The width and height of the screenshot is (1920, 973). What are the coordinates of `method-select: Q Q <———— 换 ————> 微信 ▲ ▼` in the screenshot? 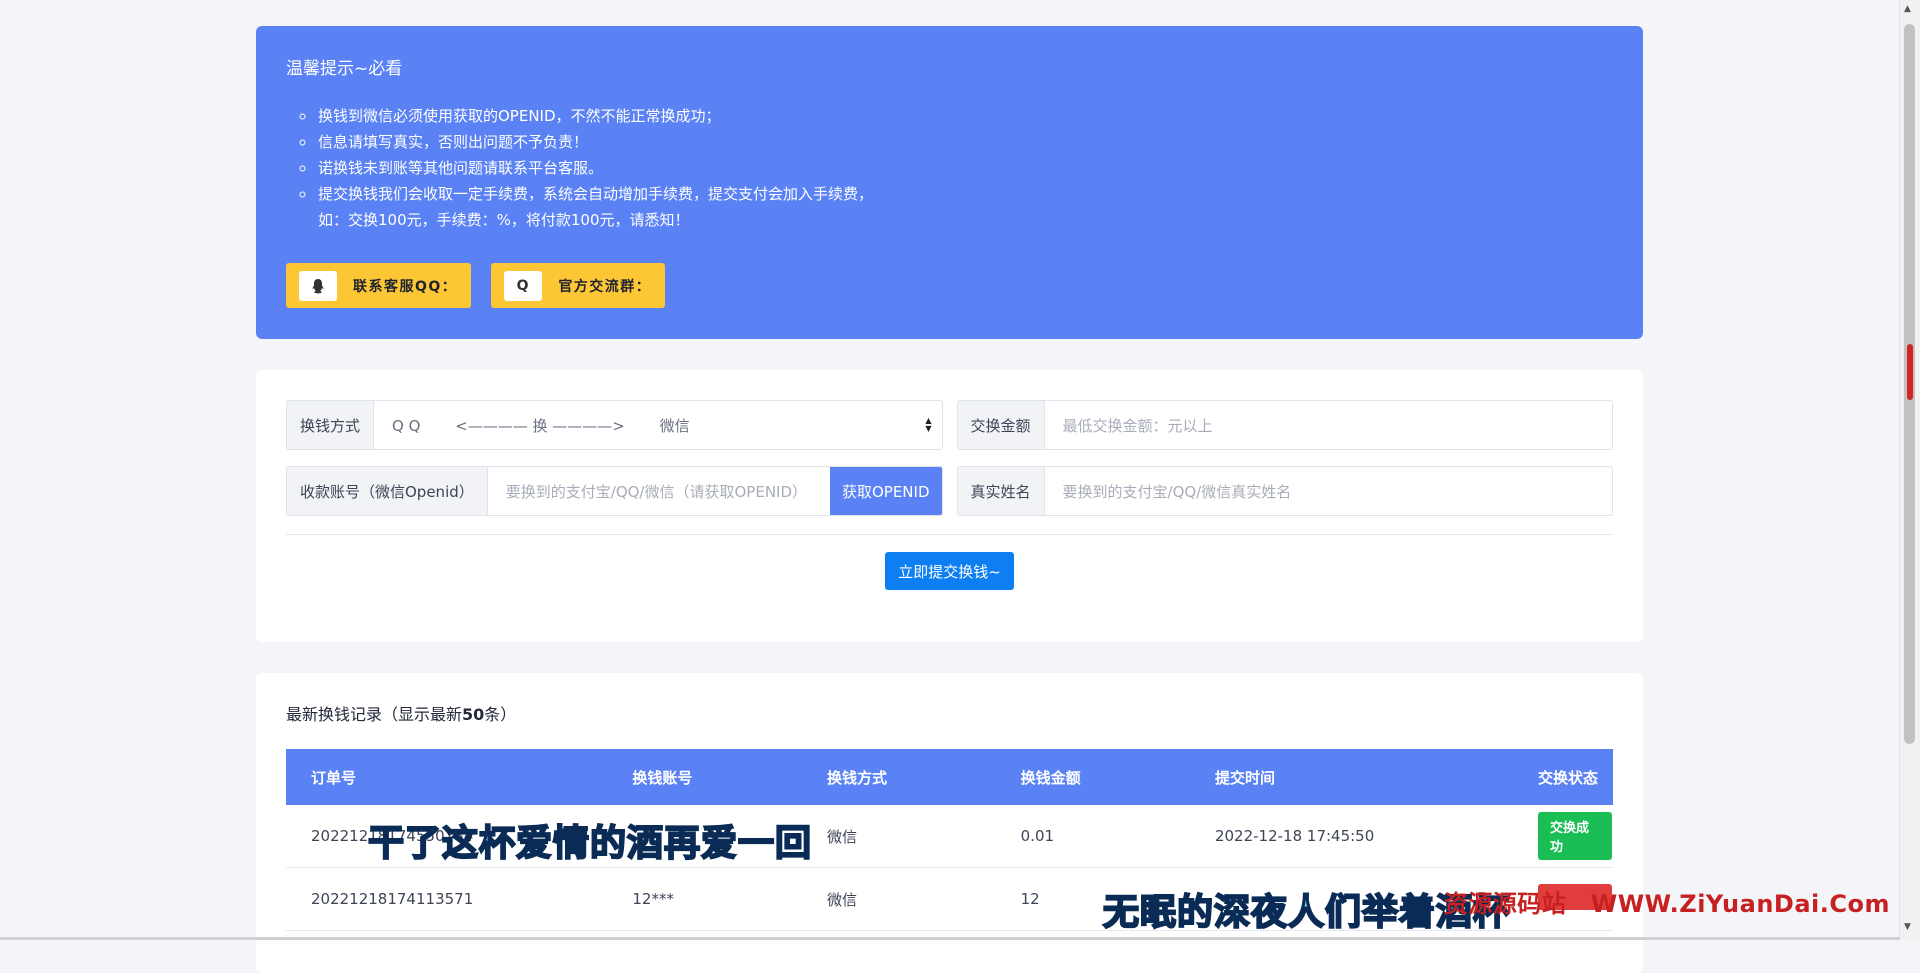 It's located at (657, 425).